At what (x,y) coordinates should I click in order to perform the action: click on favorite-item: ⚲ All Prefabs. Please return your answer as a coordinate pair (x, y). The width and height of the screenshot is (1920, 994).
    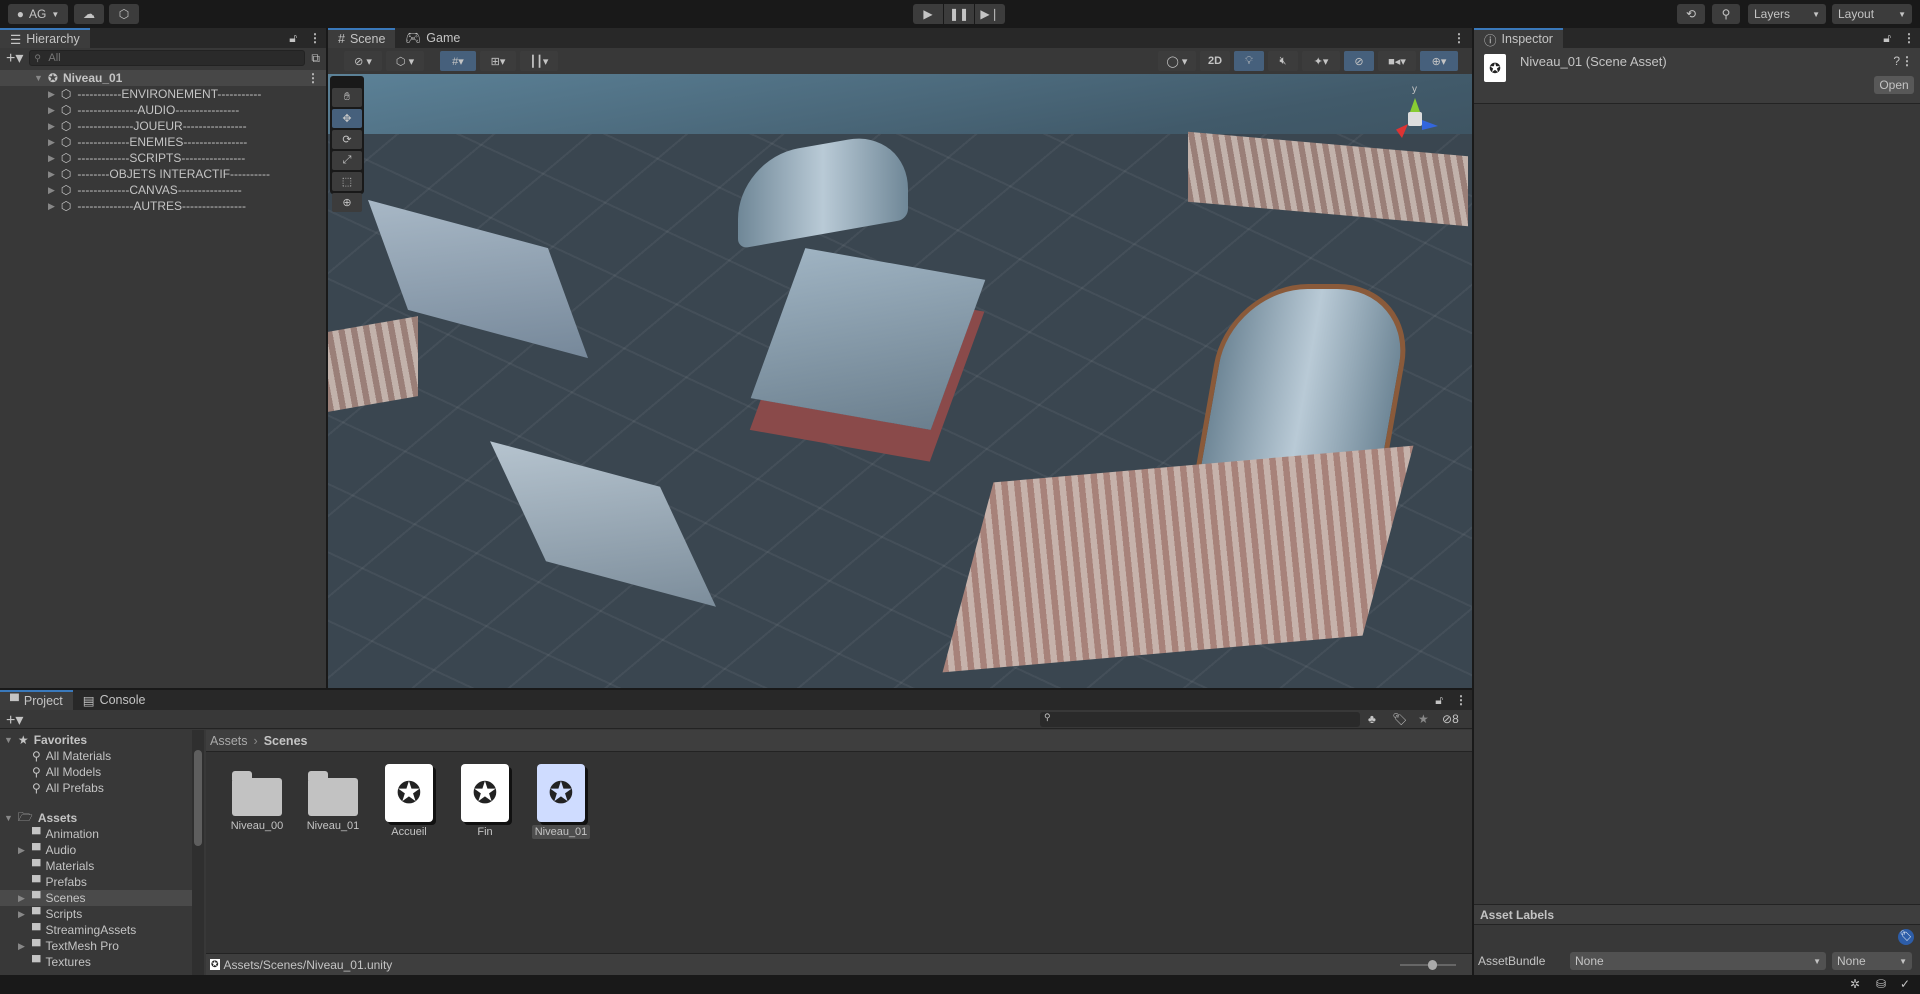
    Looking at the image, I should click on (96, 788).